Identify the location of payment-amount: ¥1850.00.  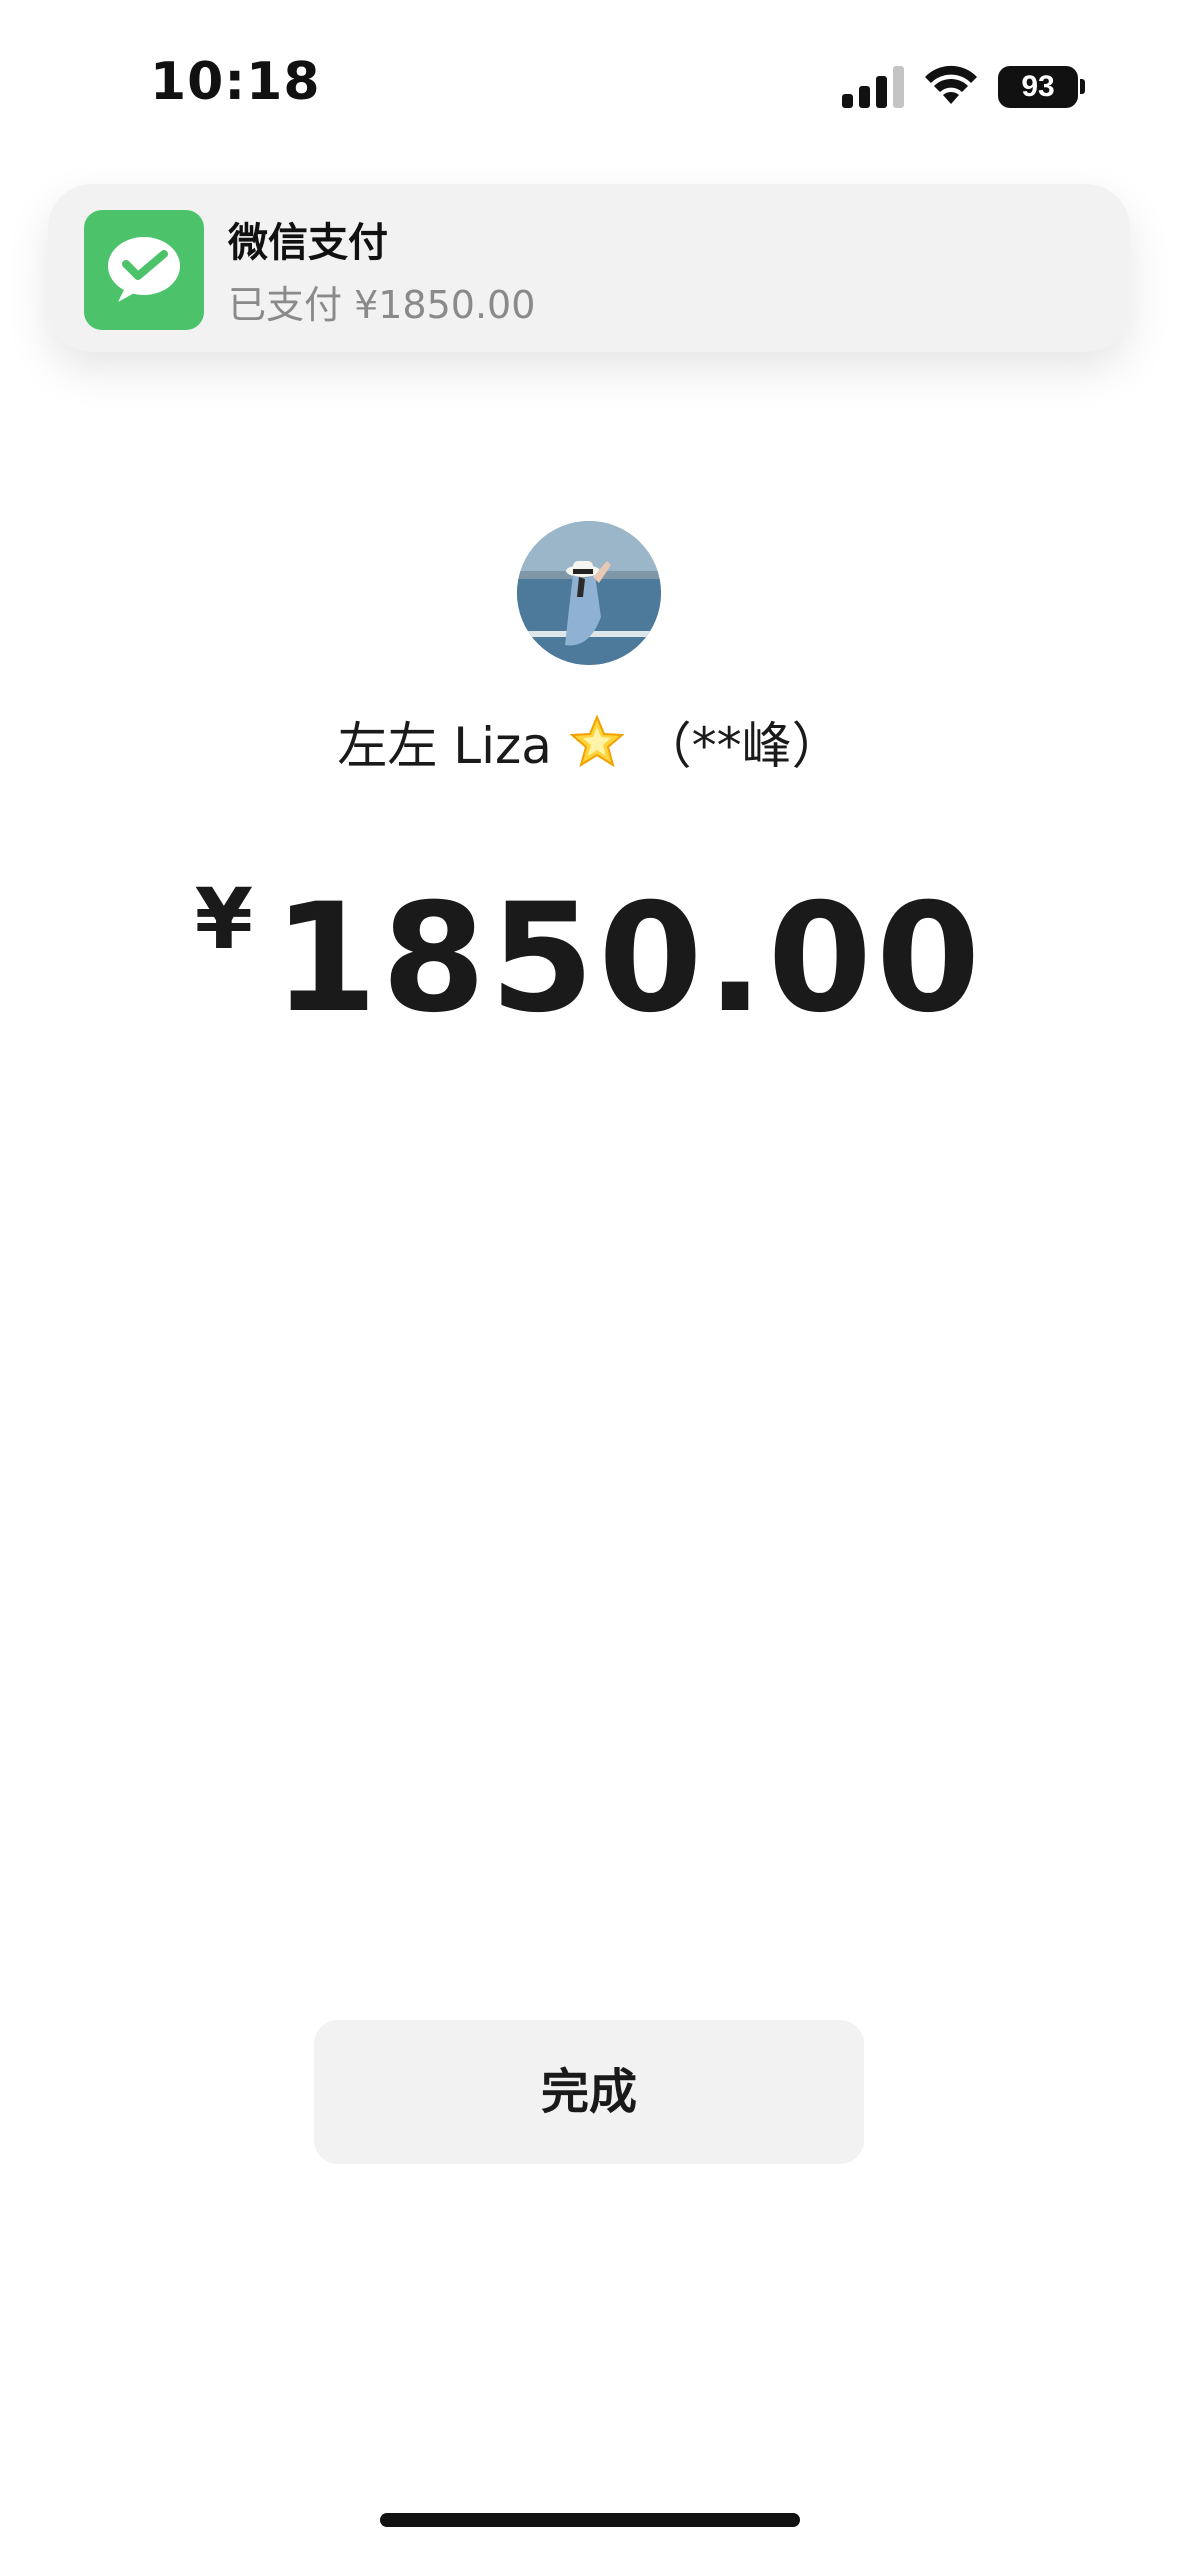
(589, 958).